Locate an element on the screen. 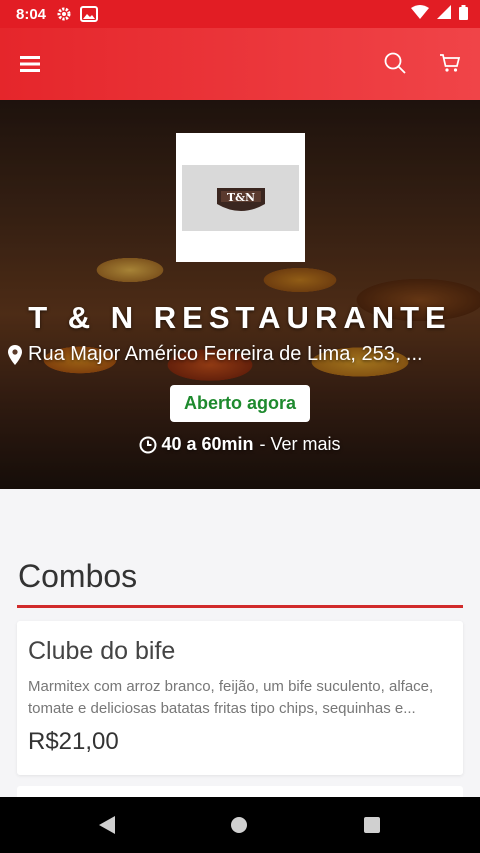 The width and height of the screenshot is (480, 853). restaurant-logo: T&N is located at coordinates (240, 197).